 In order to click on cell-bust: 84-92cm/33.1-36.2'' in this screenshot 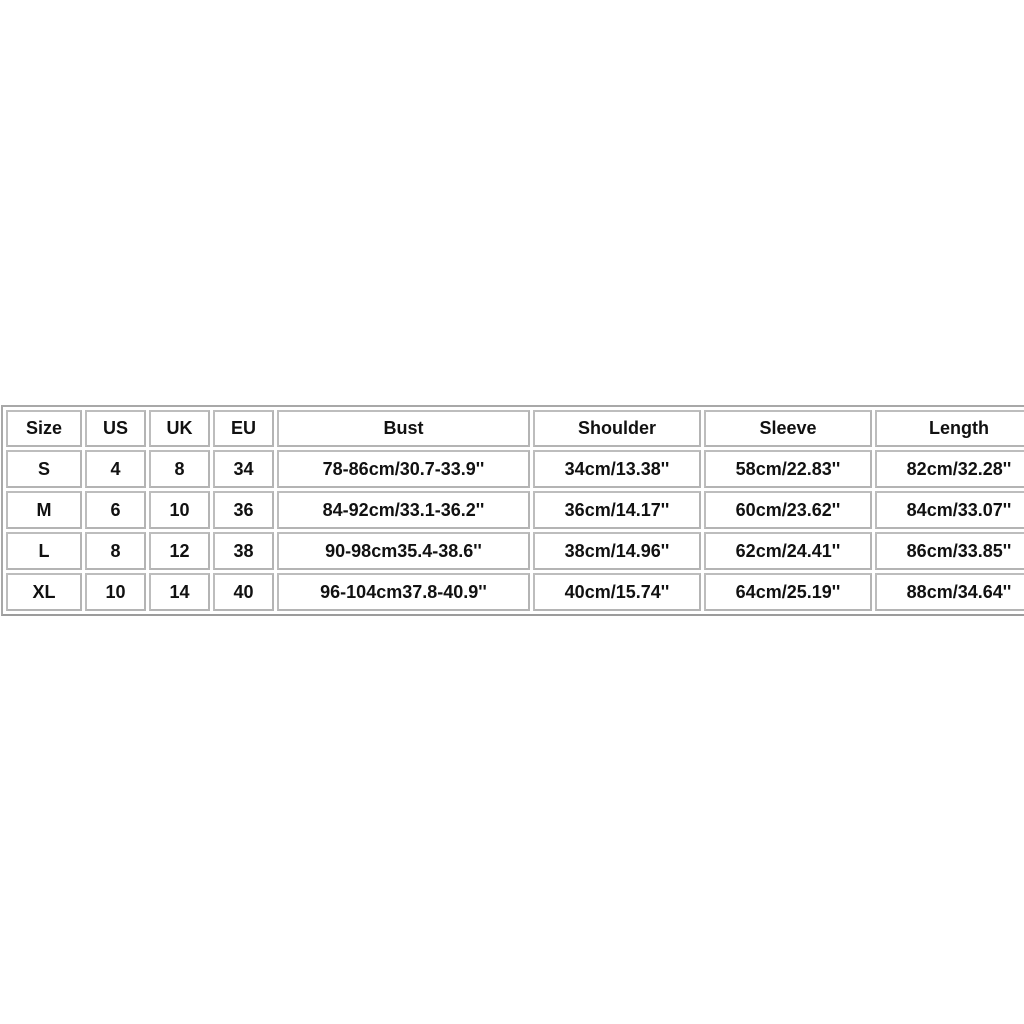, I will do `click(403, 510)`.